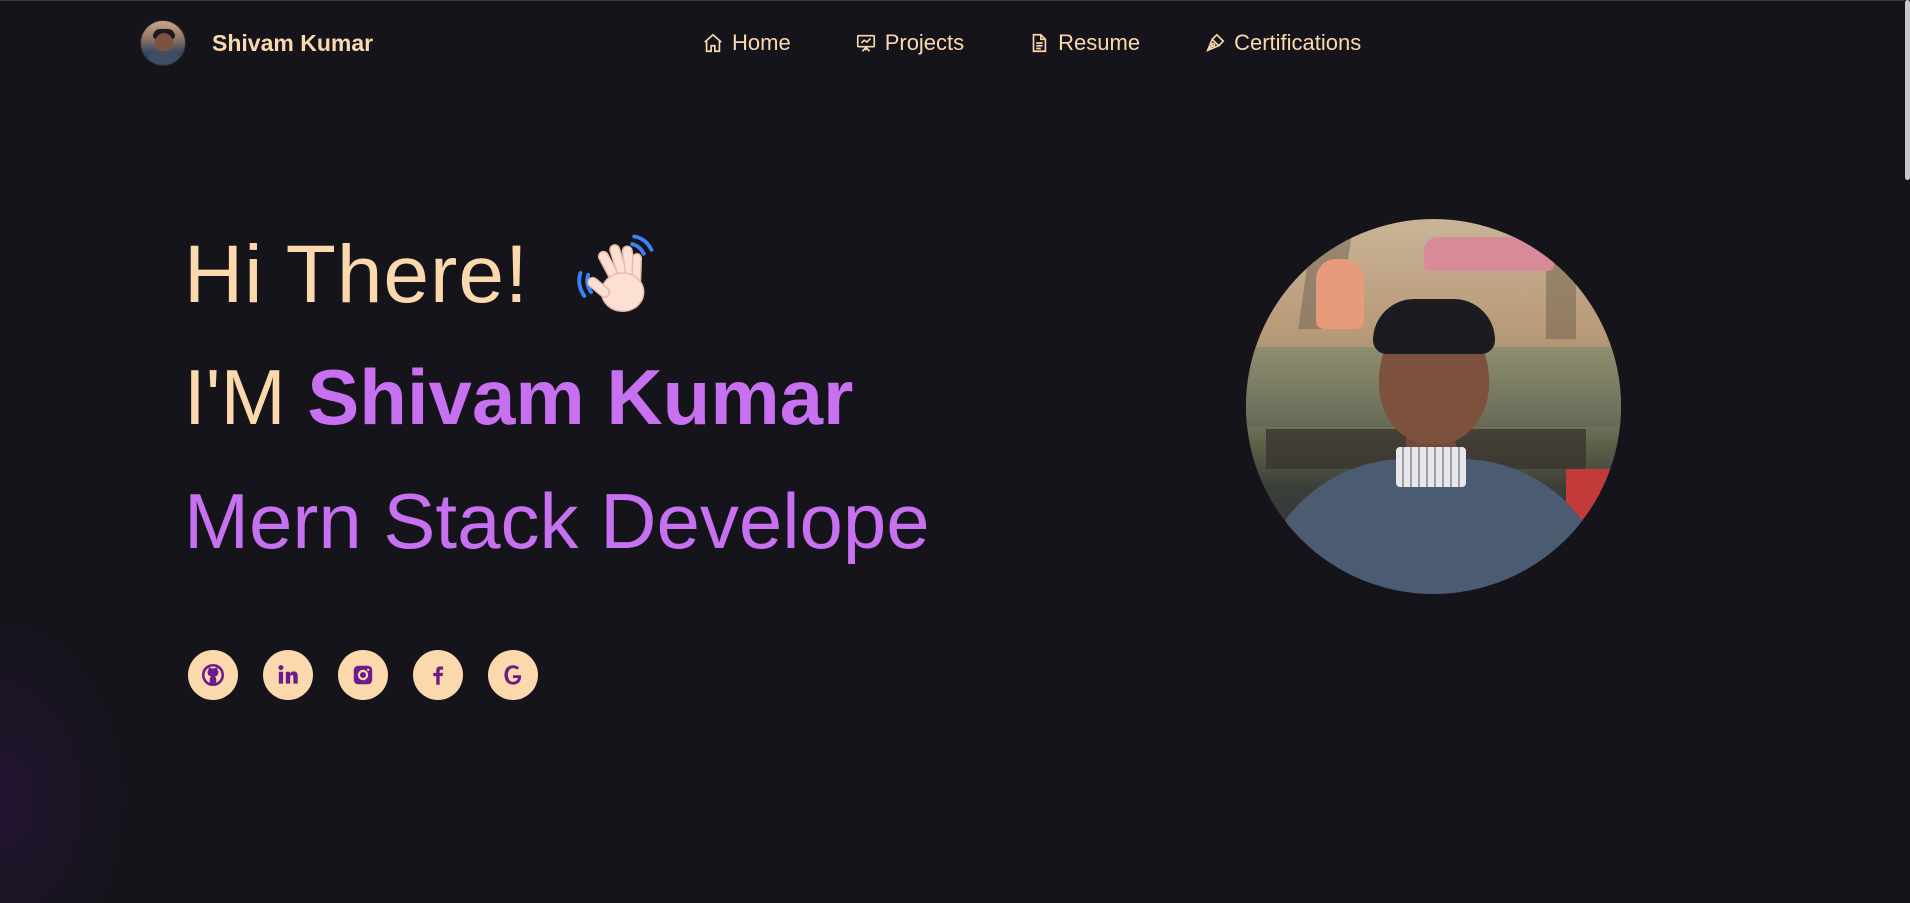  I want to click on linkedin-link, so click(288, 675).